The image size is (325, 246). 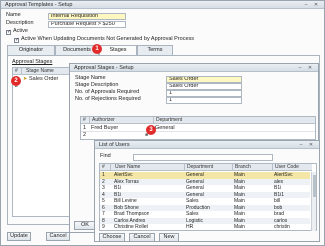 I want to click on stage-row-name: Sales Order, so click(x=44, y=79).